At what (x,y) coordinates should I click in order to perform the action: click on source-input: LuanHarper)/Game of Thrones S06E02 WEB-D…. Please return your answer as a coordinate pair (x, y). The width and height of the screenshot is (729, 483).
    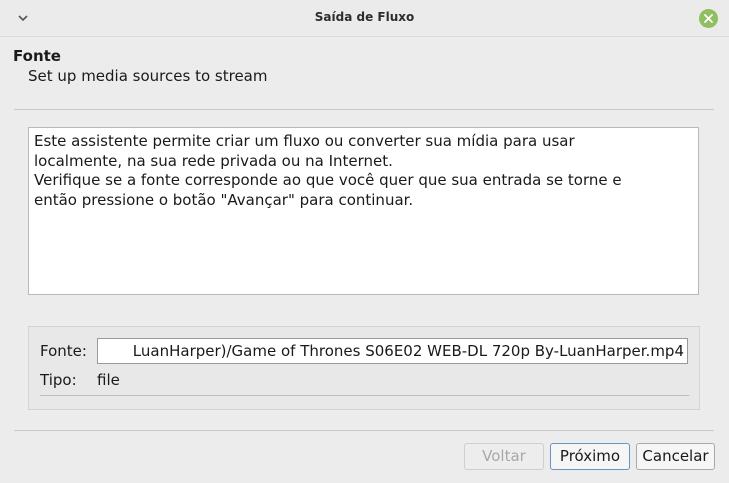
    Looking at the image, I should click on (392, 351).